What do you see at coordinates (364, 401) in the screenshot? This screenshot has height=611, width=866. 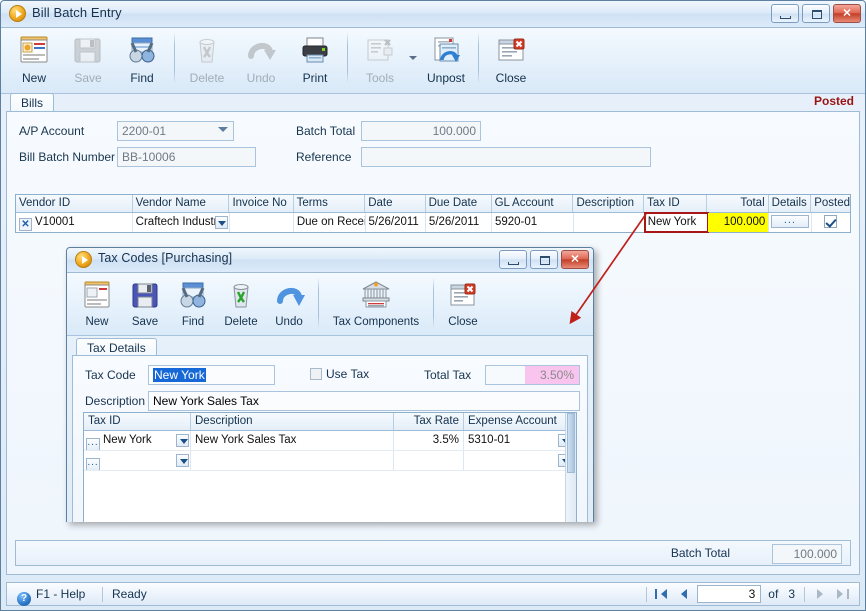 I see `tax-description-input: New York Sales Tax` at bounding box center [364, 401].